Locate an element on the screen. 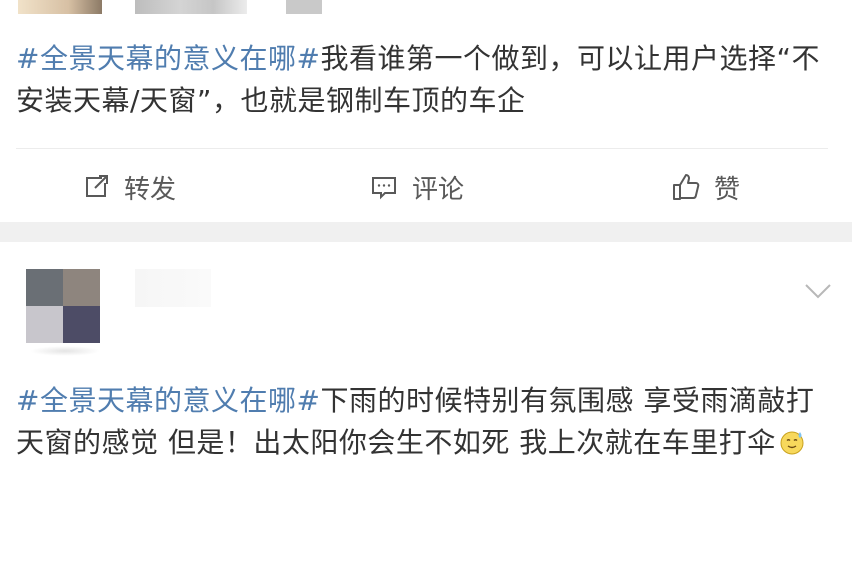  repost-button: 转发 is located at coordinates (128, 187).